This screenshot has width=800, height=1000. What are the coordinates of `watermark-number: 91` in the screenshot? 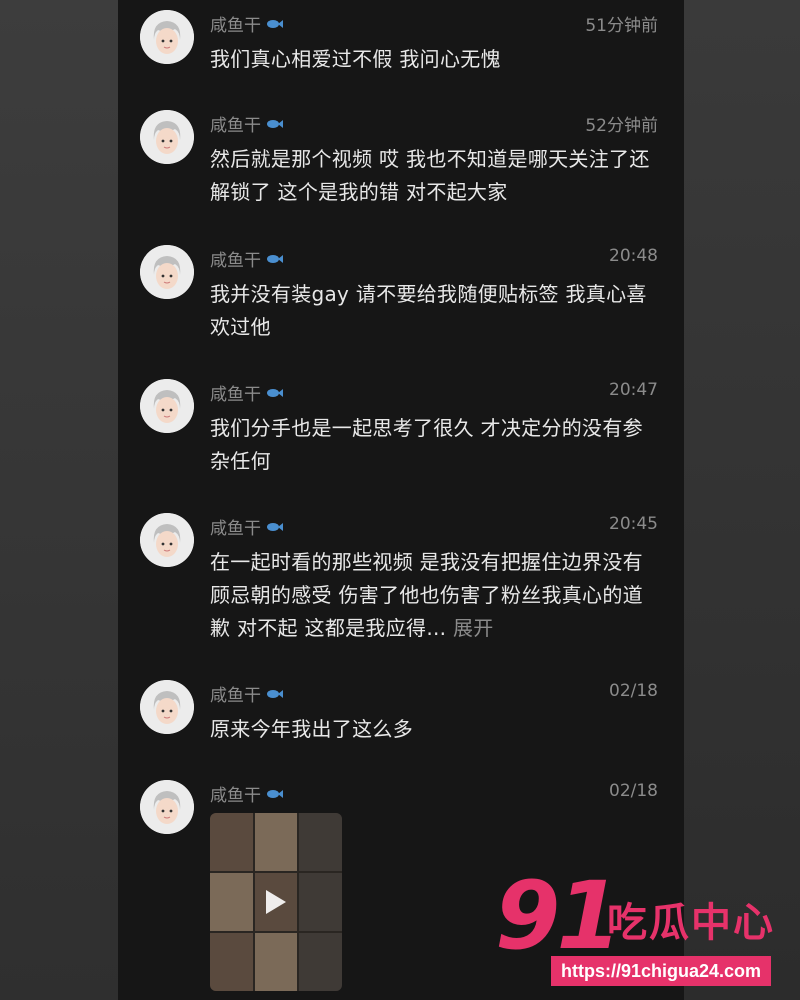 It's located at (558, 916).